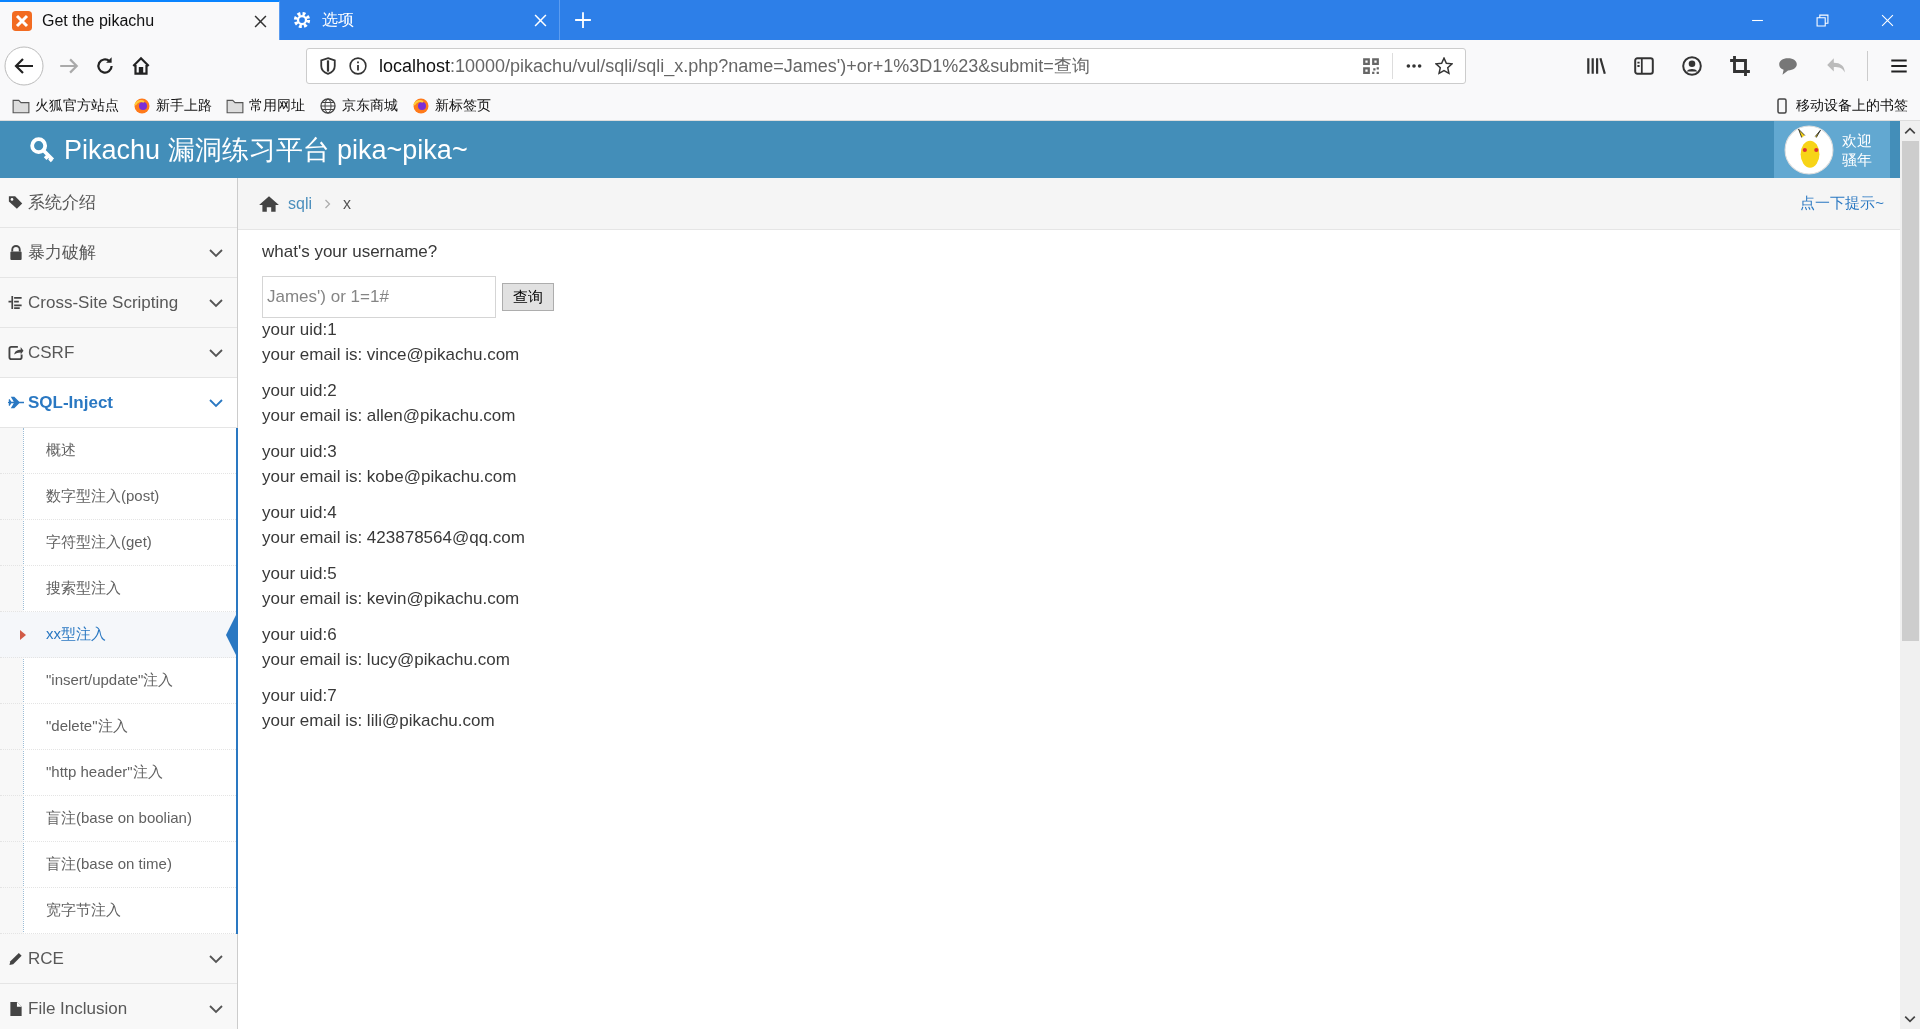 The image size is (1920, 1029). I want to click on list-icon, so click(16, 302).